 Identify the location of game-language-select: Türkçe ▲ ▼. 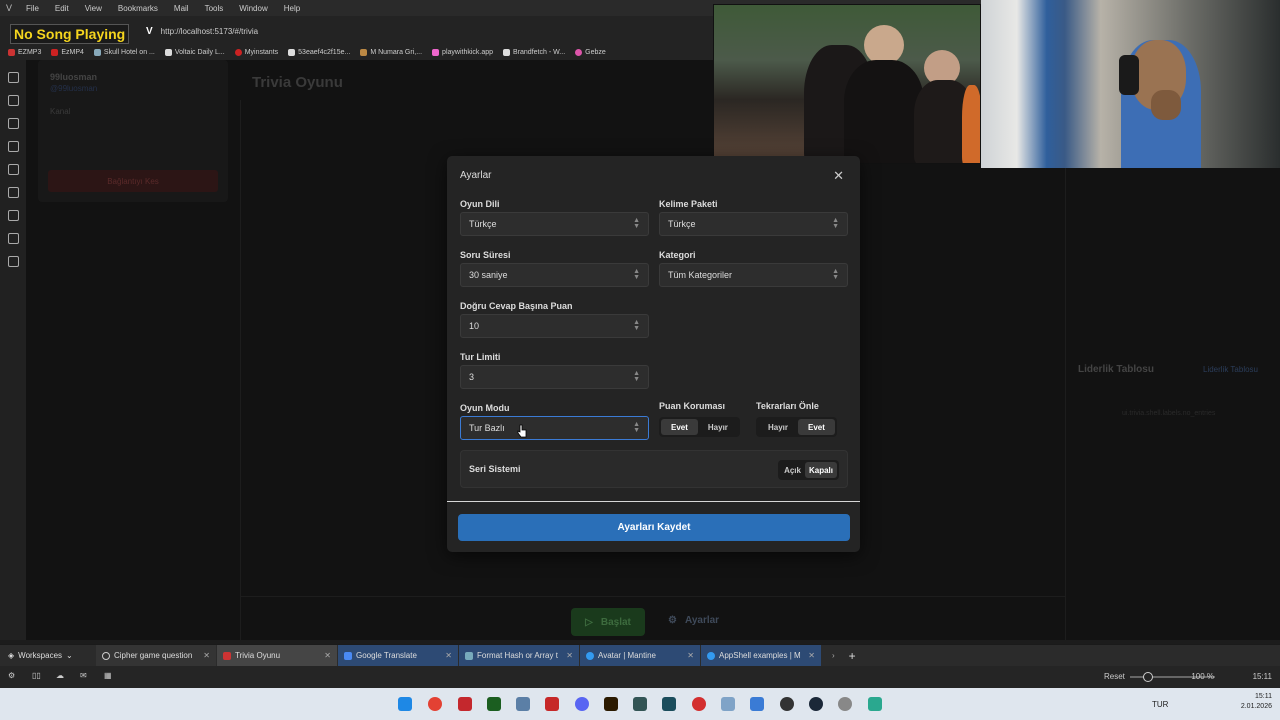
(554, 224).